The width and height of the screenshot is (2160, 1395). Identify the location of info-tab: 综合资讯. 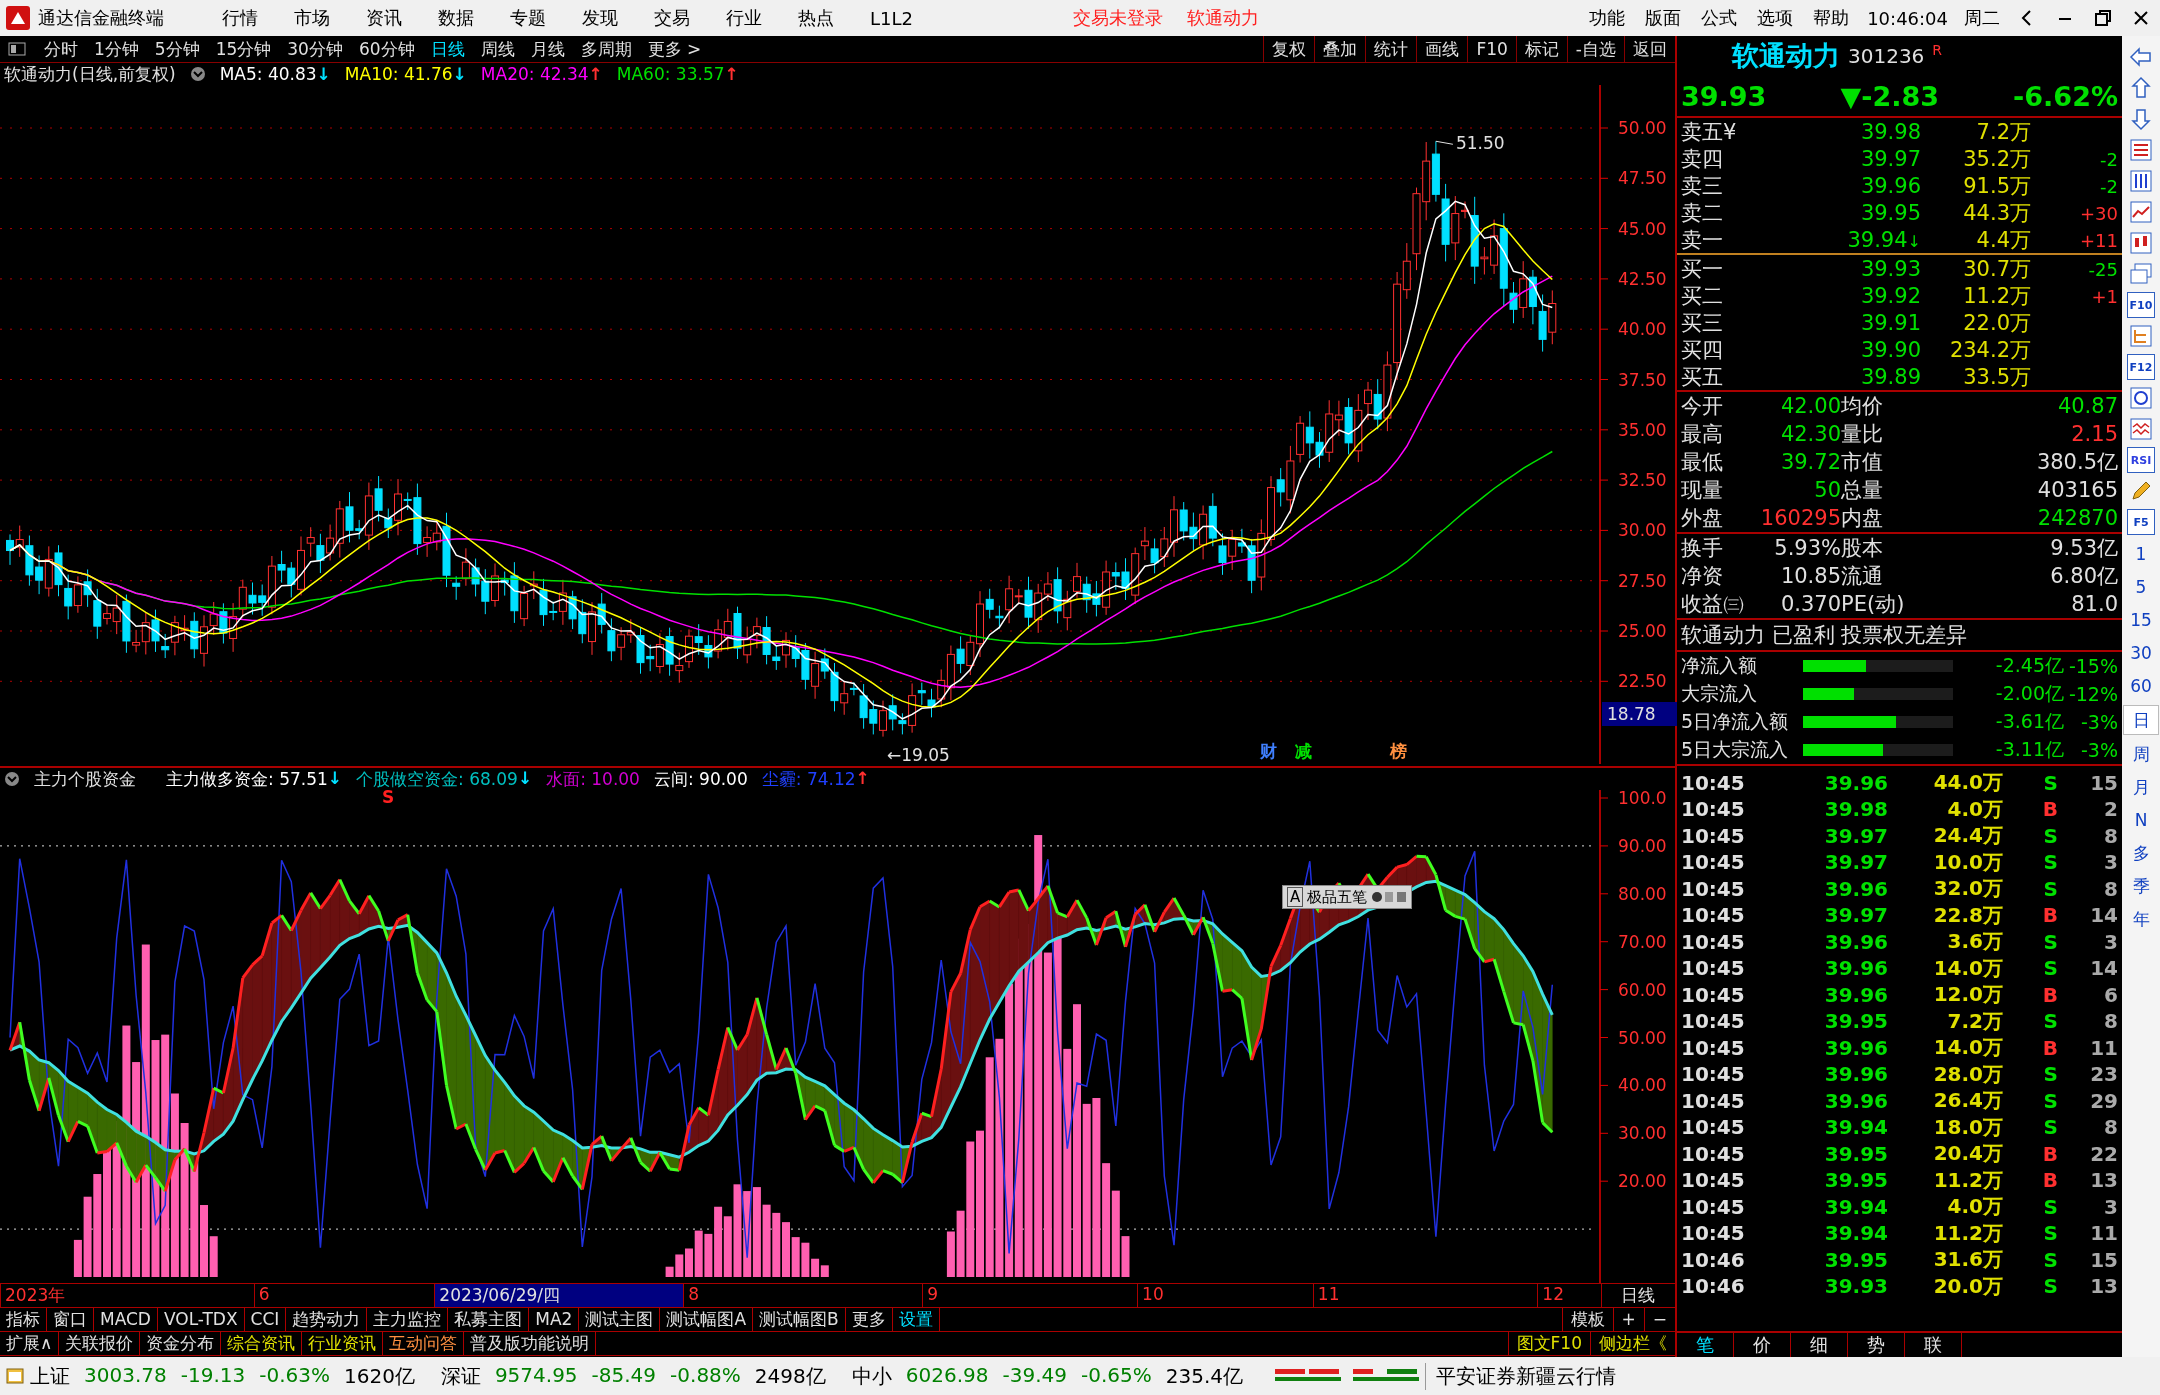
(262, 1343).